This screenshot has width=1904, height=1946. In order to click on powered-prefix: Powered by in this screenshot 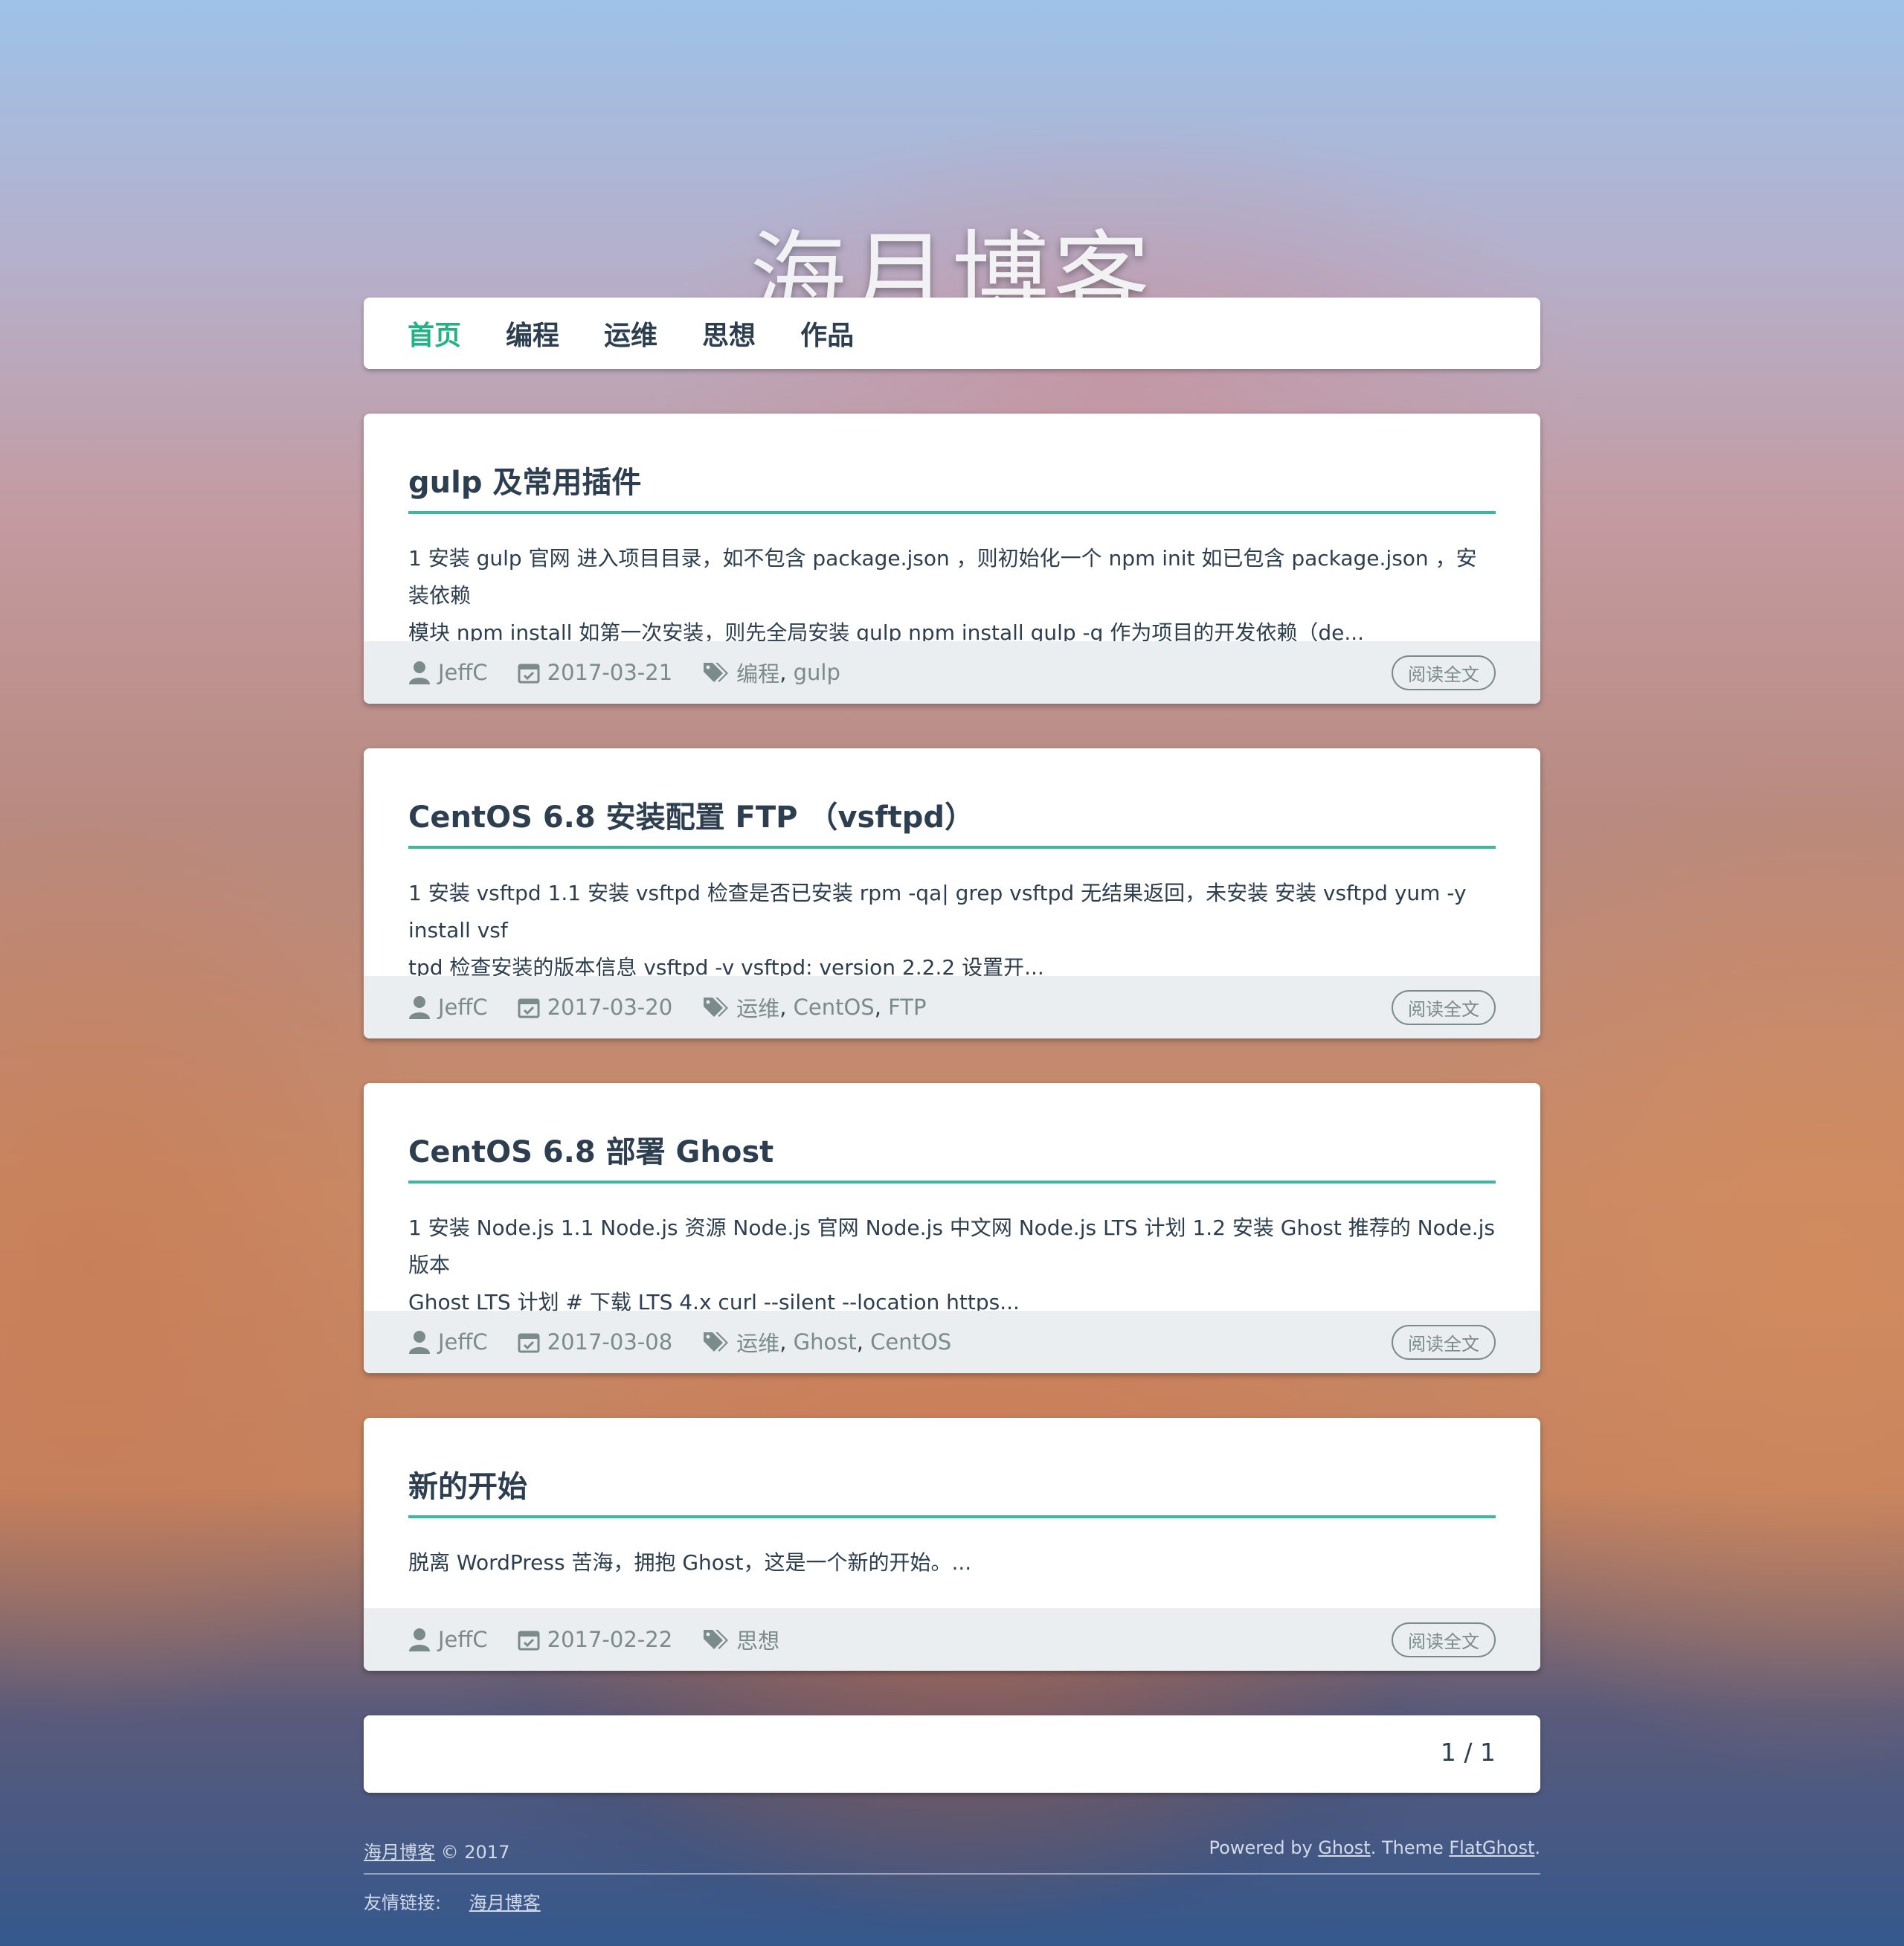, I will do `click(1264, 1847)`.